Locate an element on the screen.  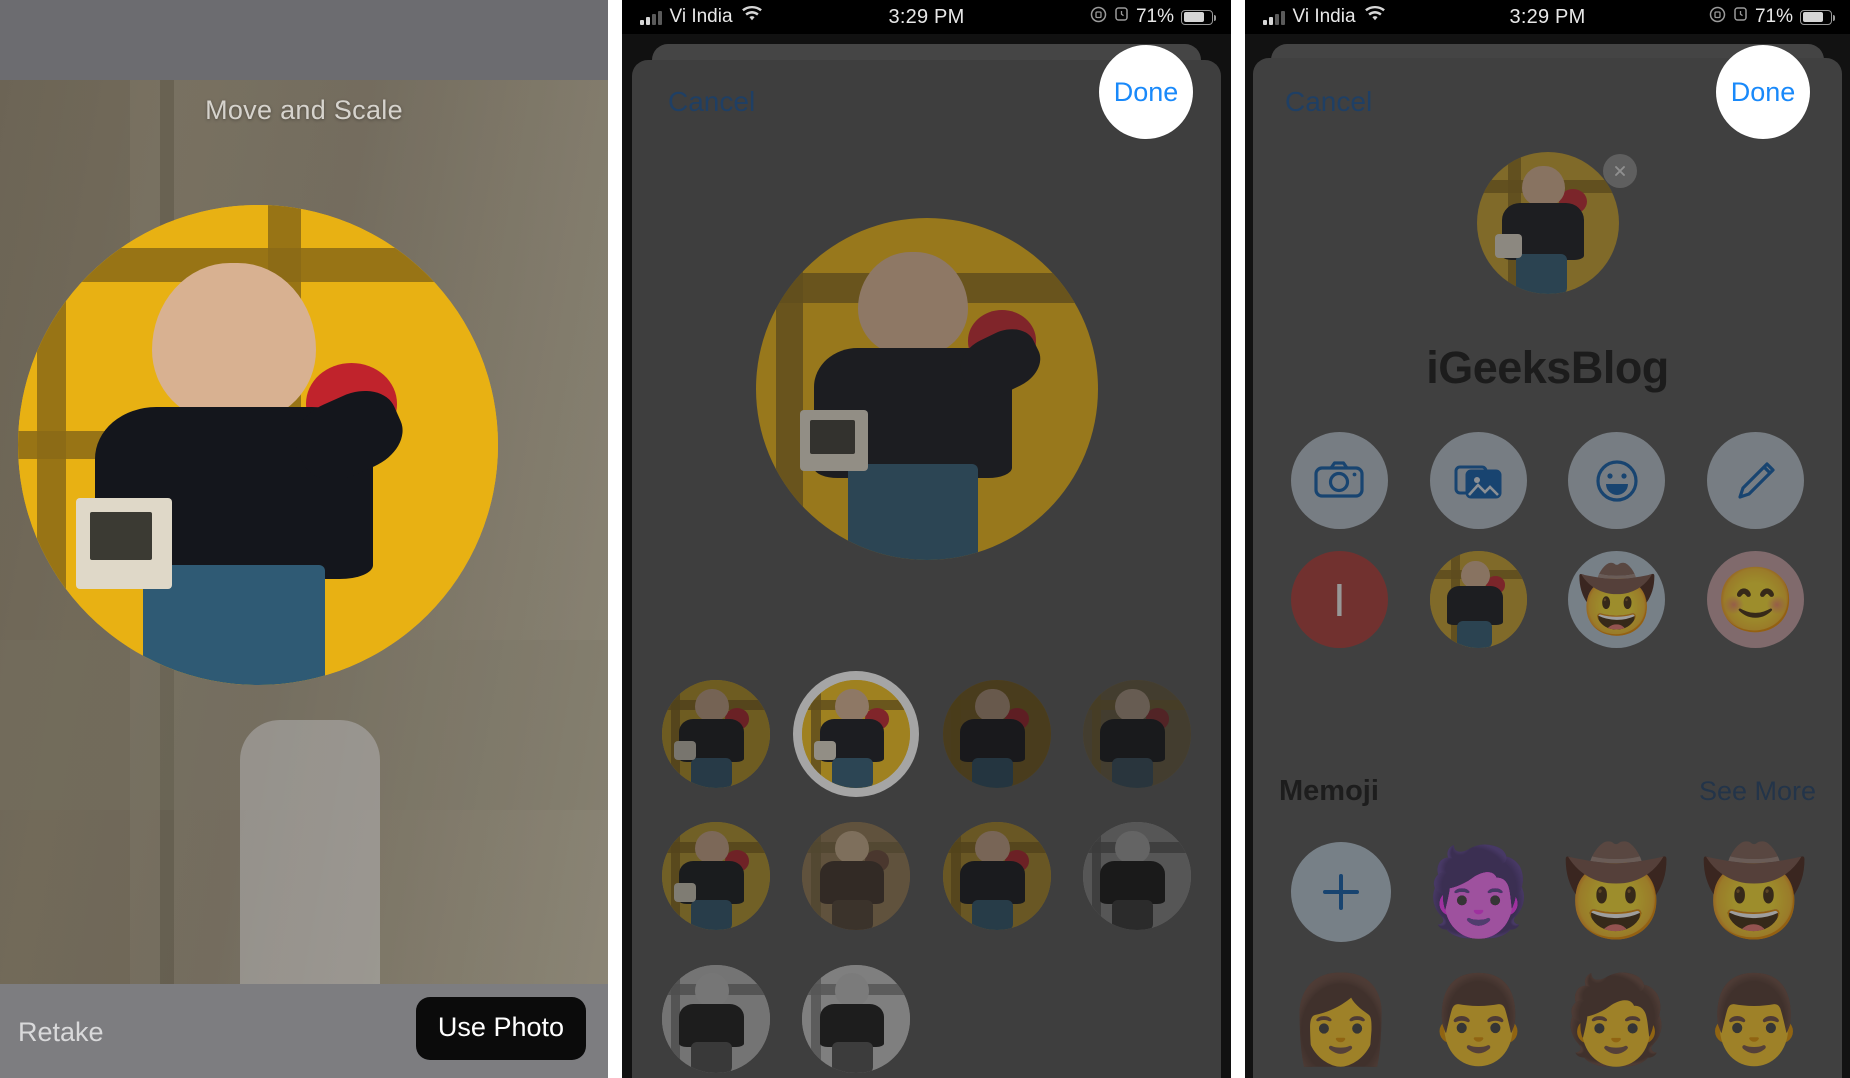
memoji-cowboy-glyph: 🤠 is located at coordinates (1617, 599).